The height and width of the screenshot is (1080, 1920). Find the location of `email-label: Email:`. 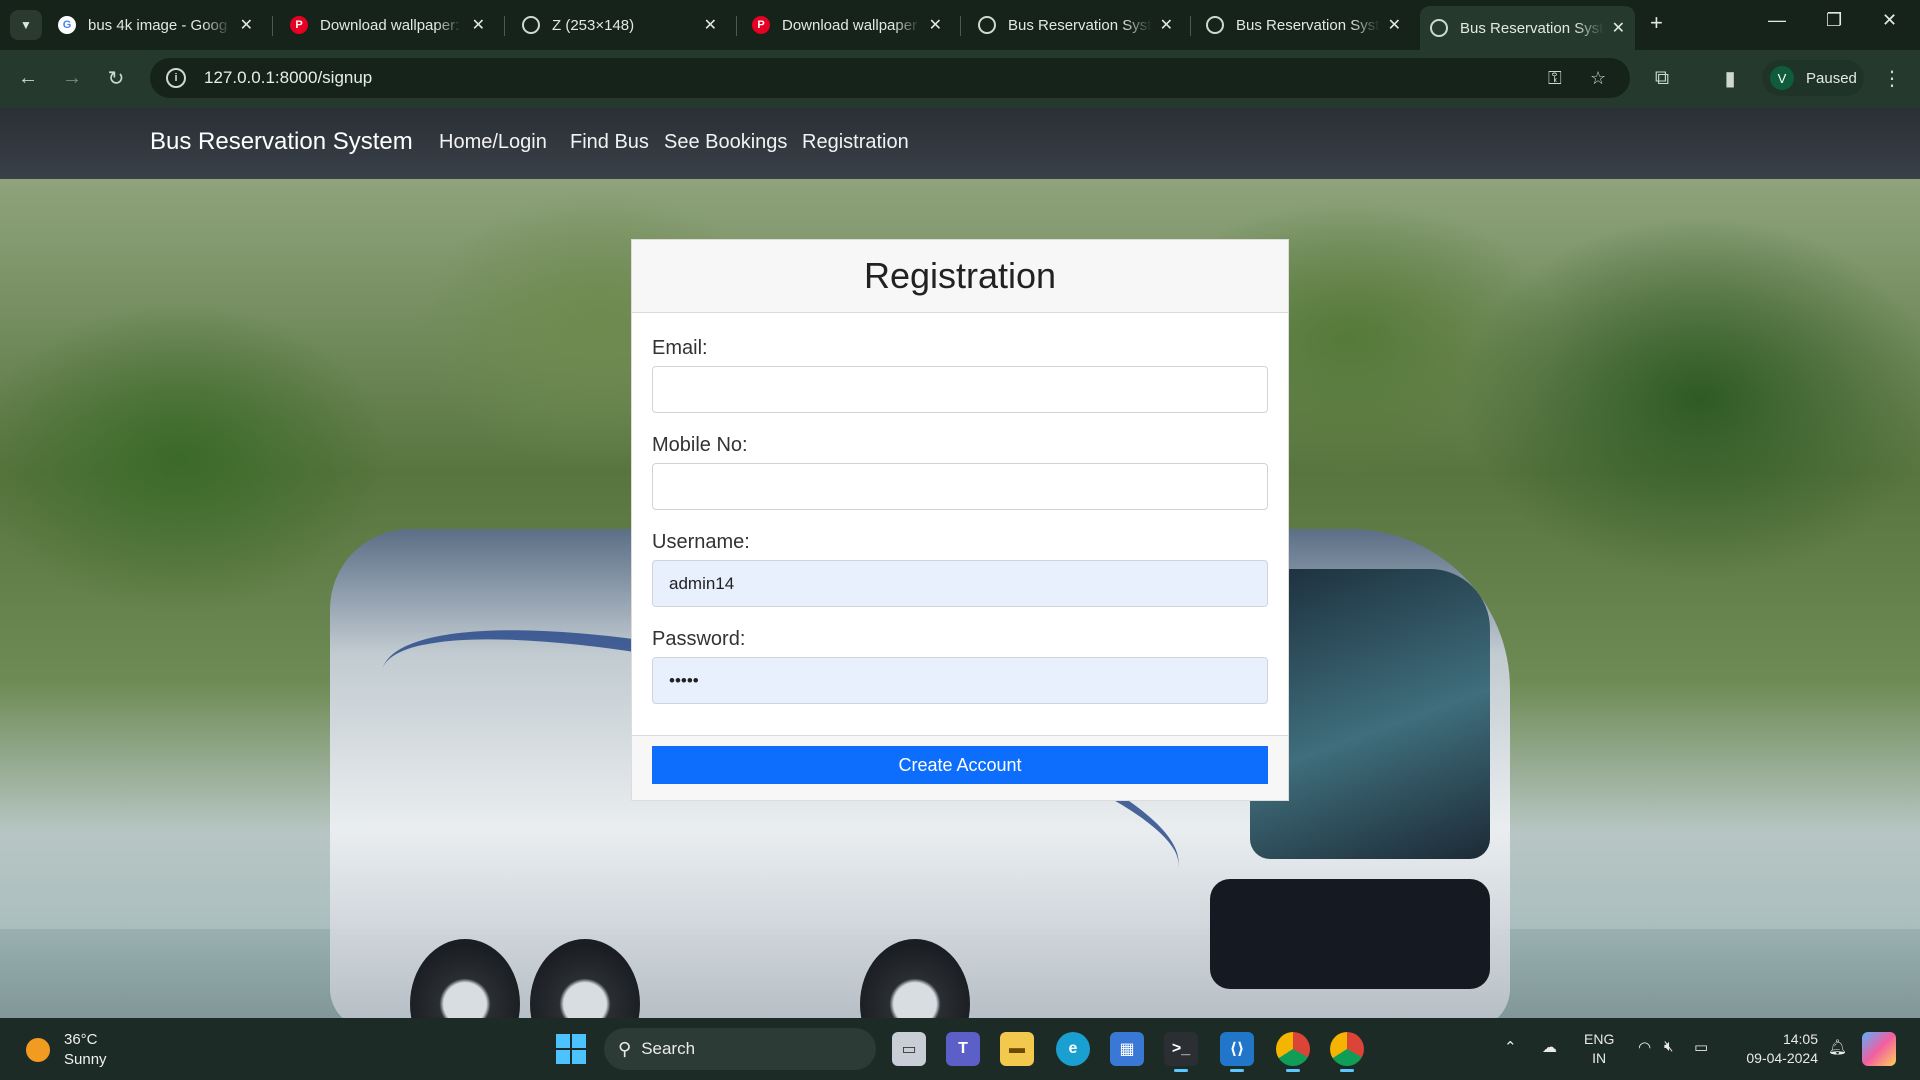

email-label: Email: is located at coordinates (680, 348).